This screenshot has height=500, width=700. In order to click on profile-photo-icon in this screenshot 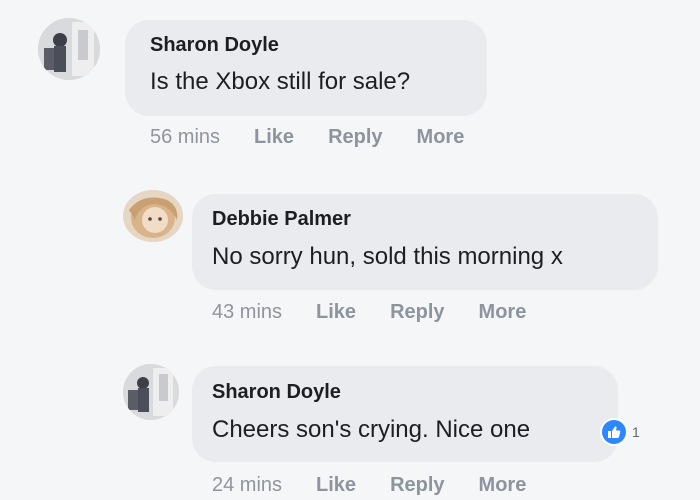, I will do `click(151, 392)`.